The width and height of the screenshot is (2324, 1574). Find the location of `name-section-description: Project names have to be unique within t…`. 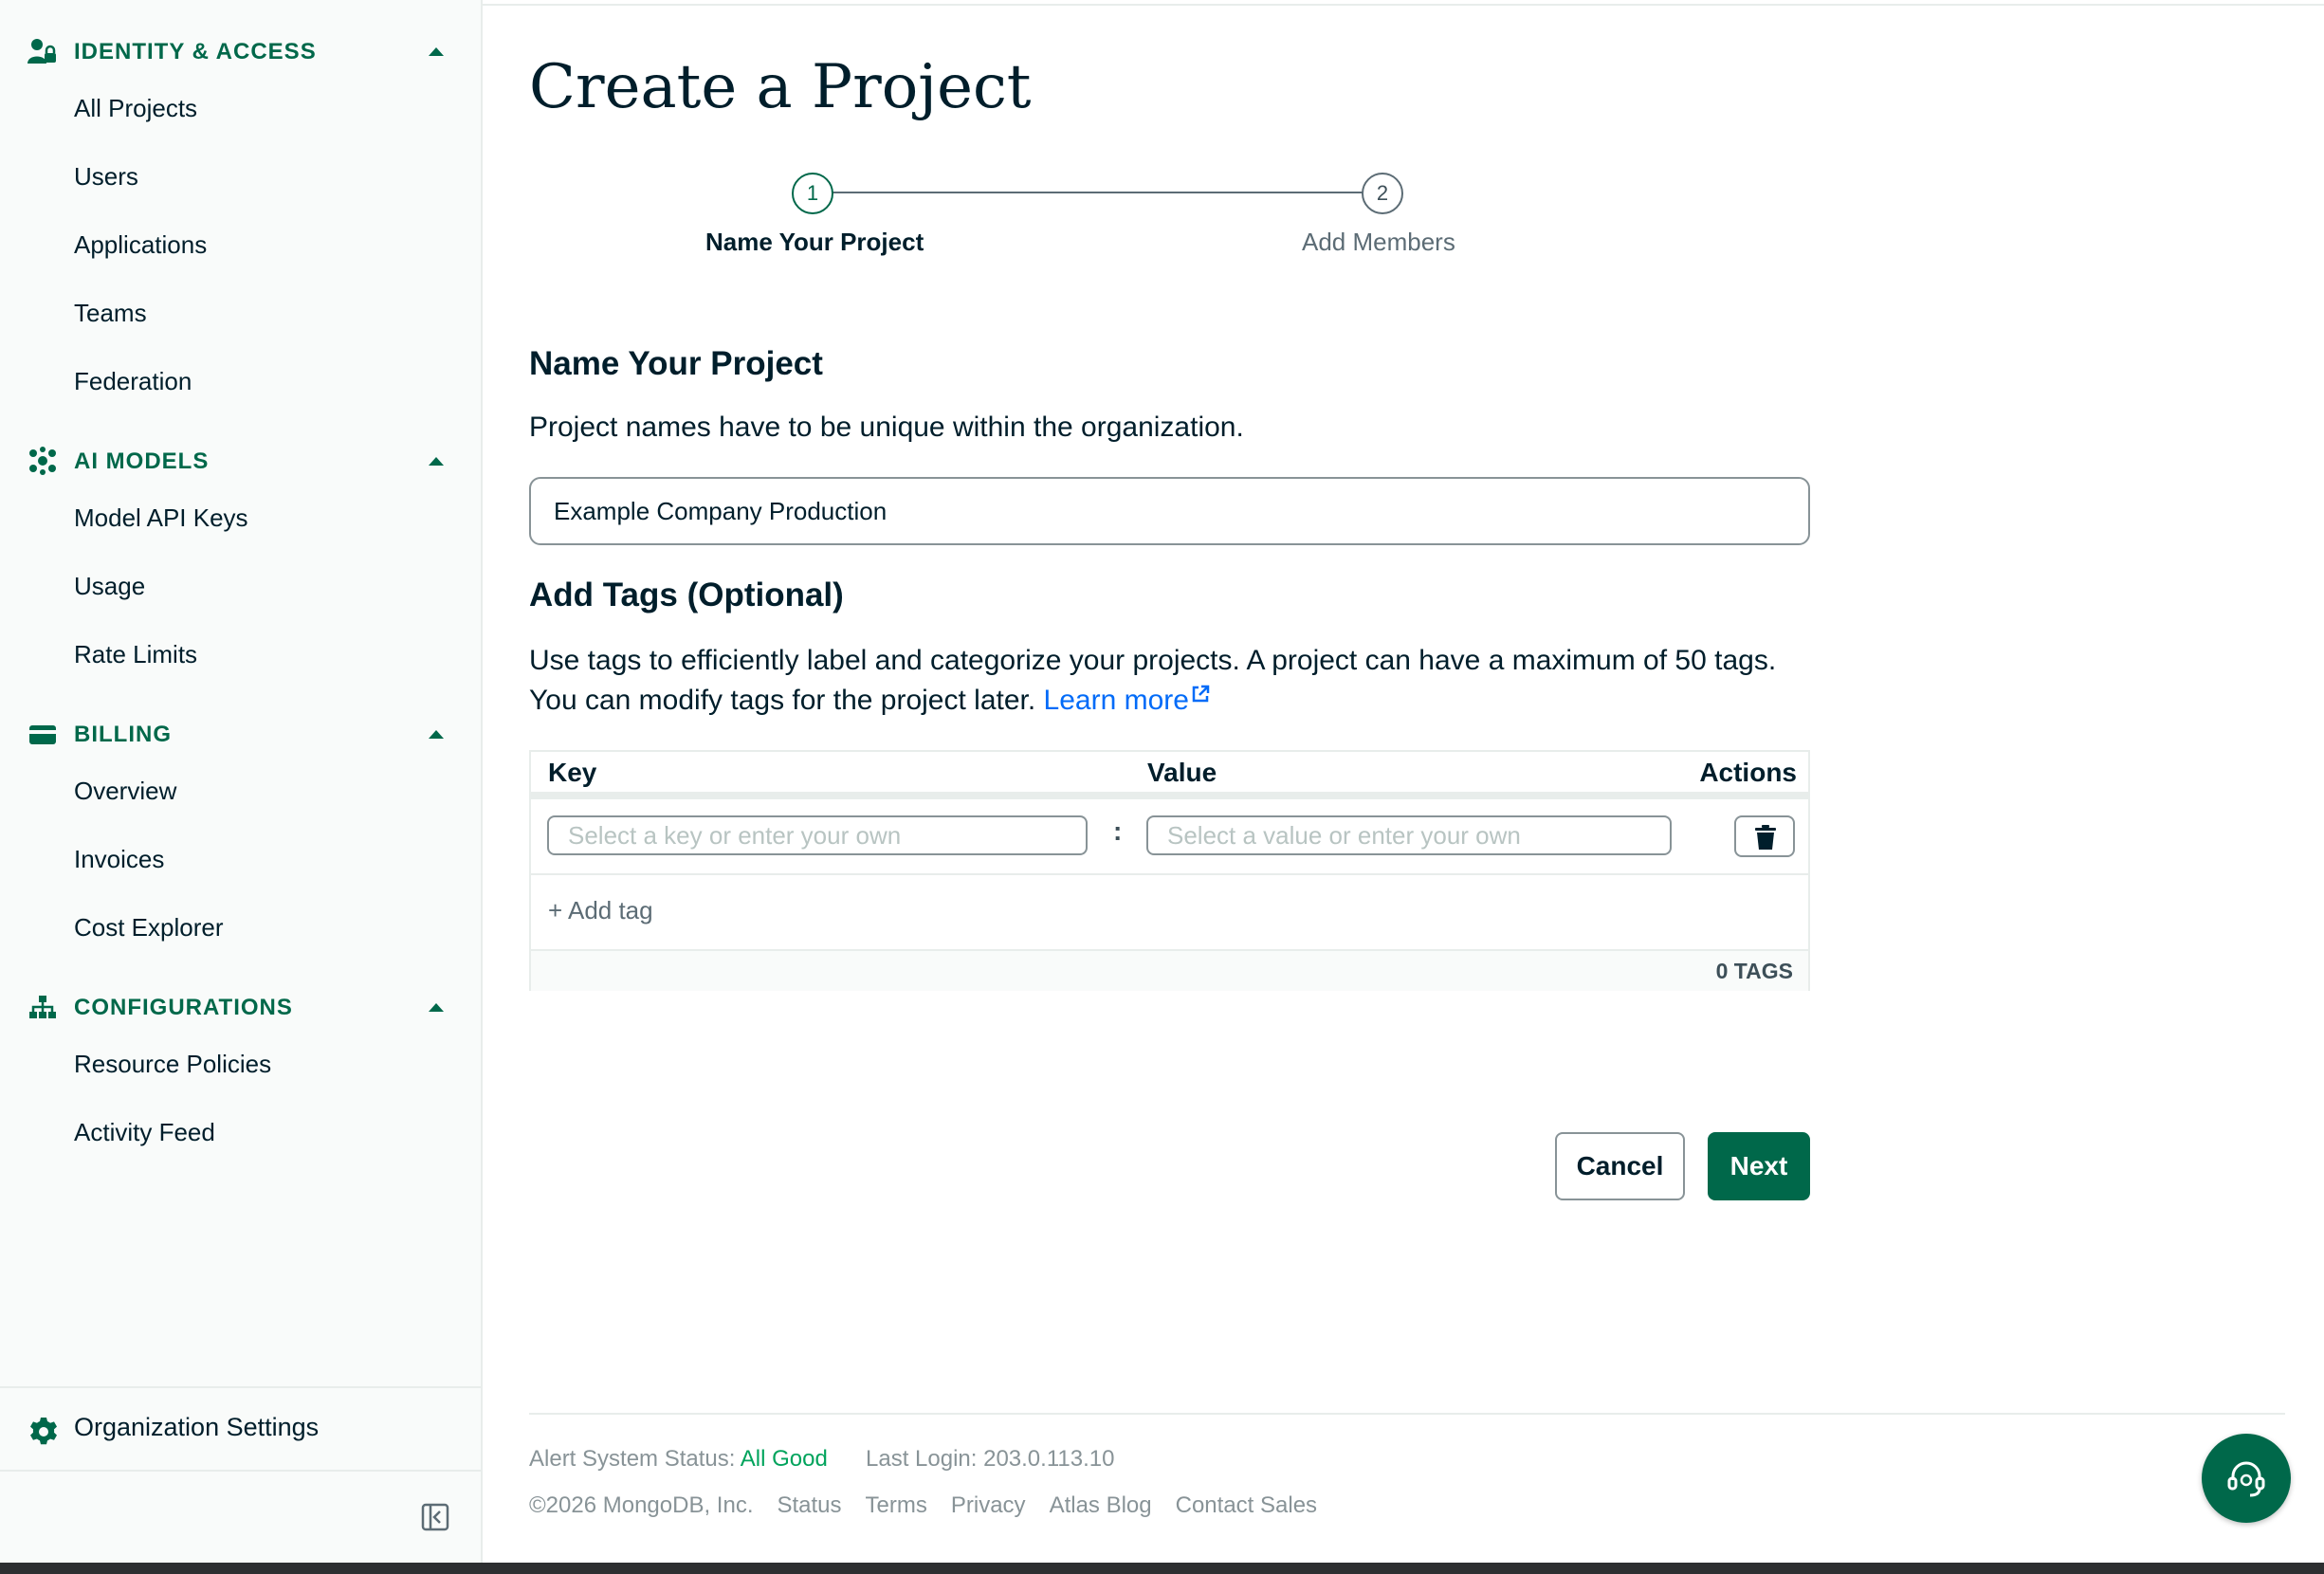

name-section-description: Project names have to be unique within t… is located at coordinates (886, 428).